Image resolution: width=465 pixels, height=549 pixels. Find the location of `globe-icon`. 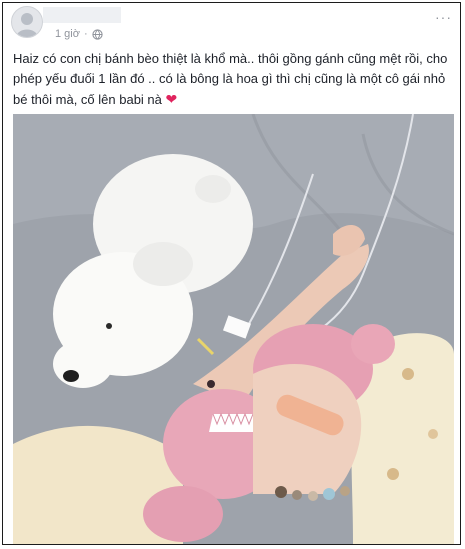

globe-icon is located at coordinates (97, 34).